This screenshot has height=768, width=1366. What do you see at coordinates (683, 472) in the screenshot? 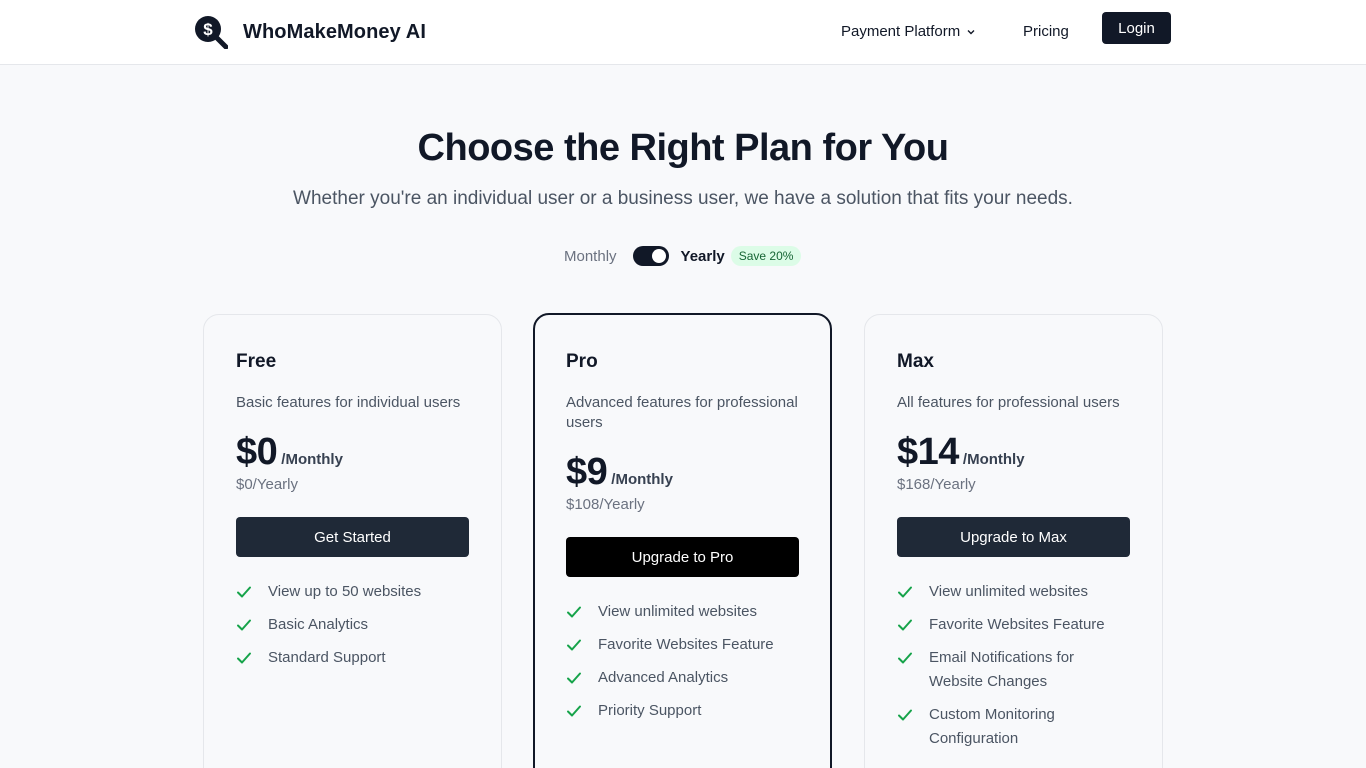
I see `price-row: $9 /Monthly` at bounding box center [683, 472].